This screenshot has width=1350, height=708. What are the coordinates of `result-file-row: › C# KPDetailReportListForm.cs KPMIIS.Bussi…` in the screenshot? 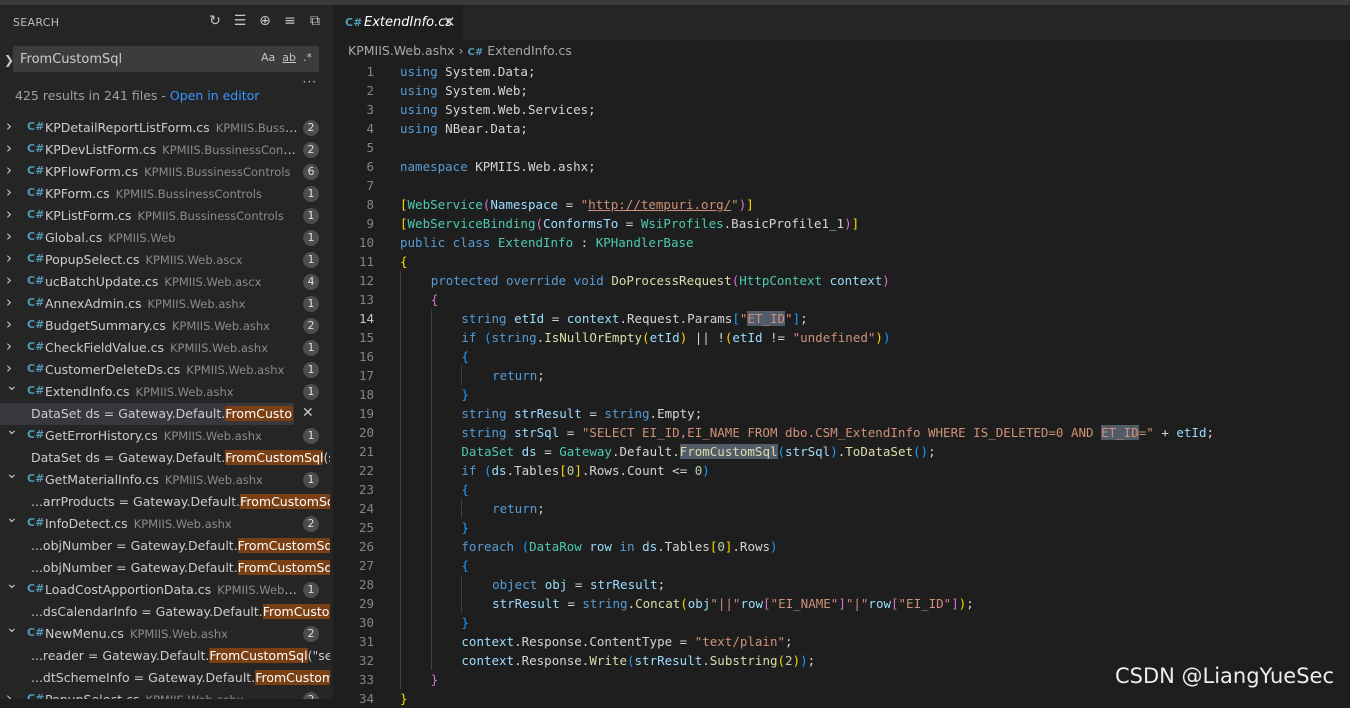 It's located at (166, 128).